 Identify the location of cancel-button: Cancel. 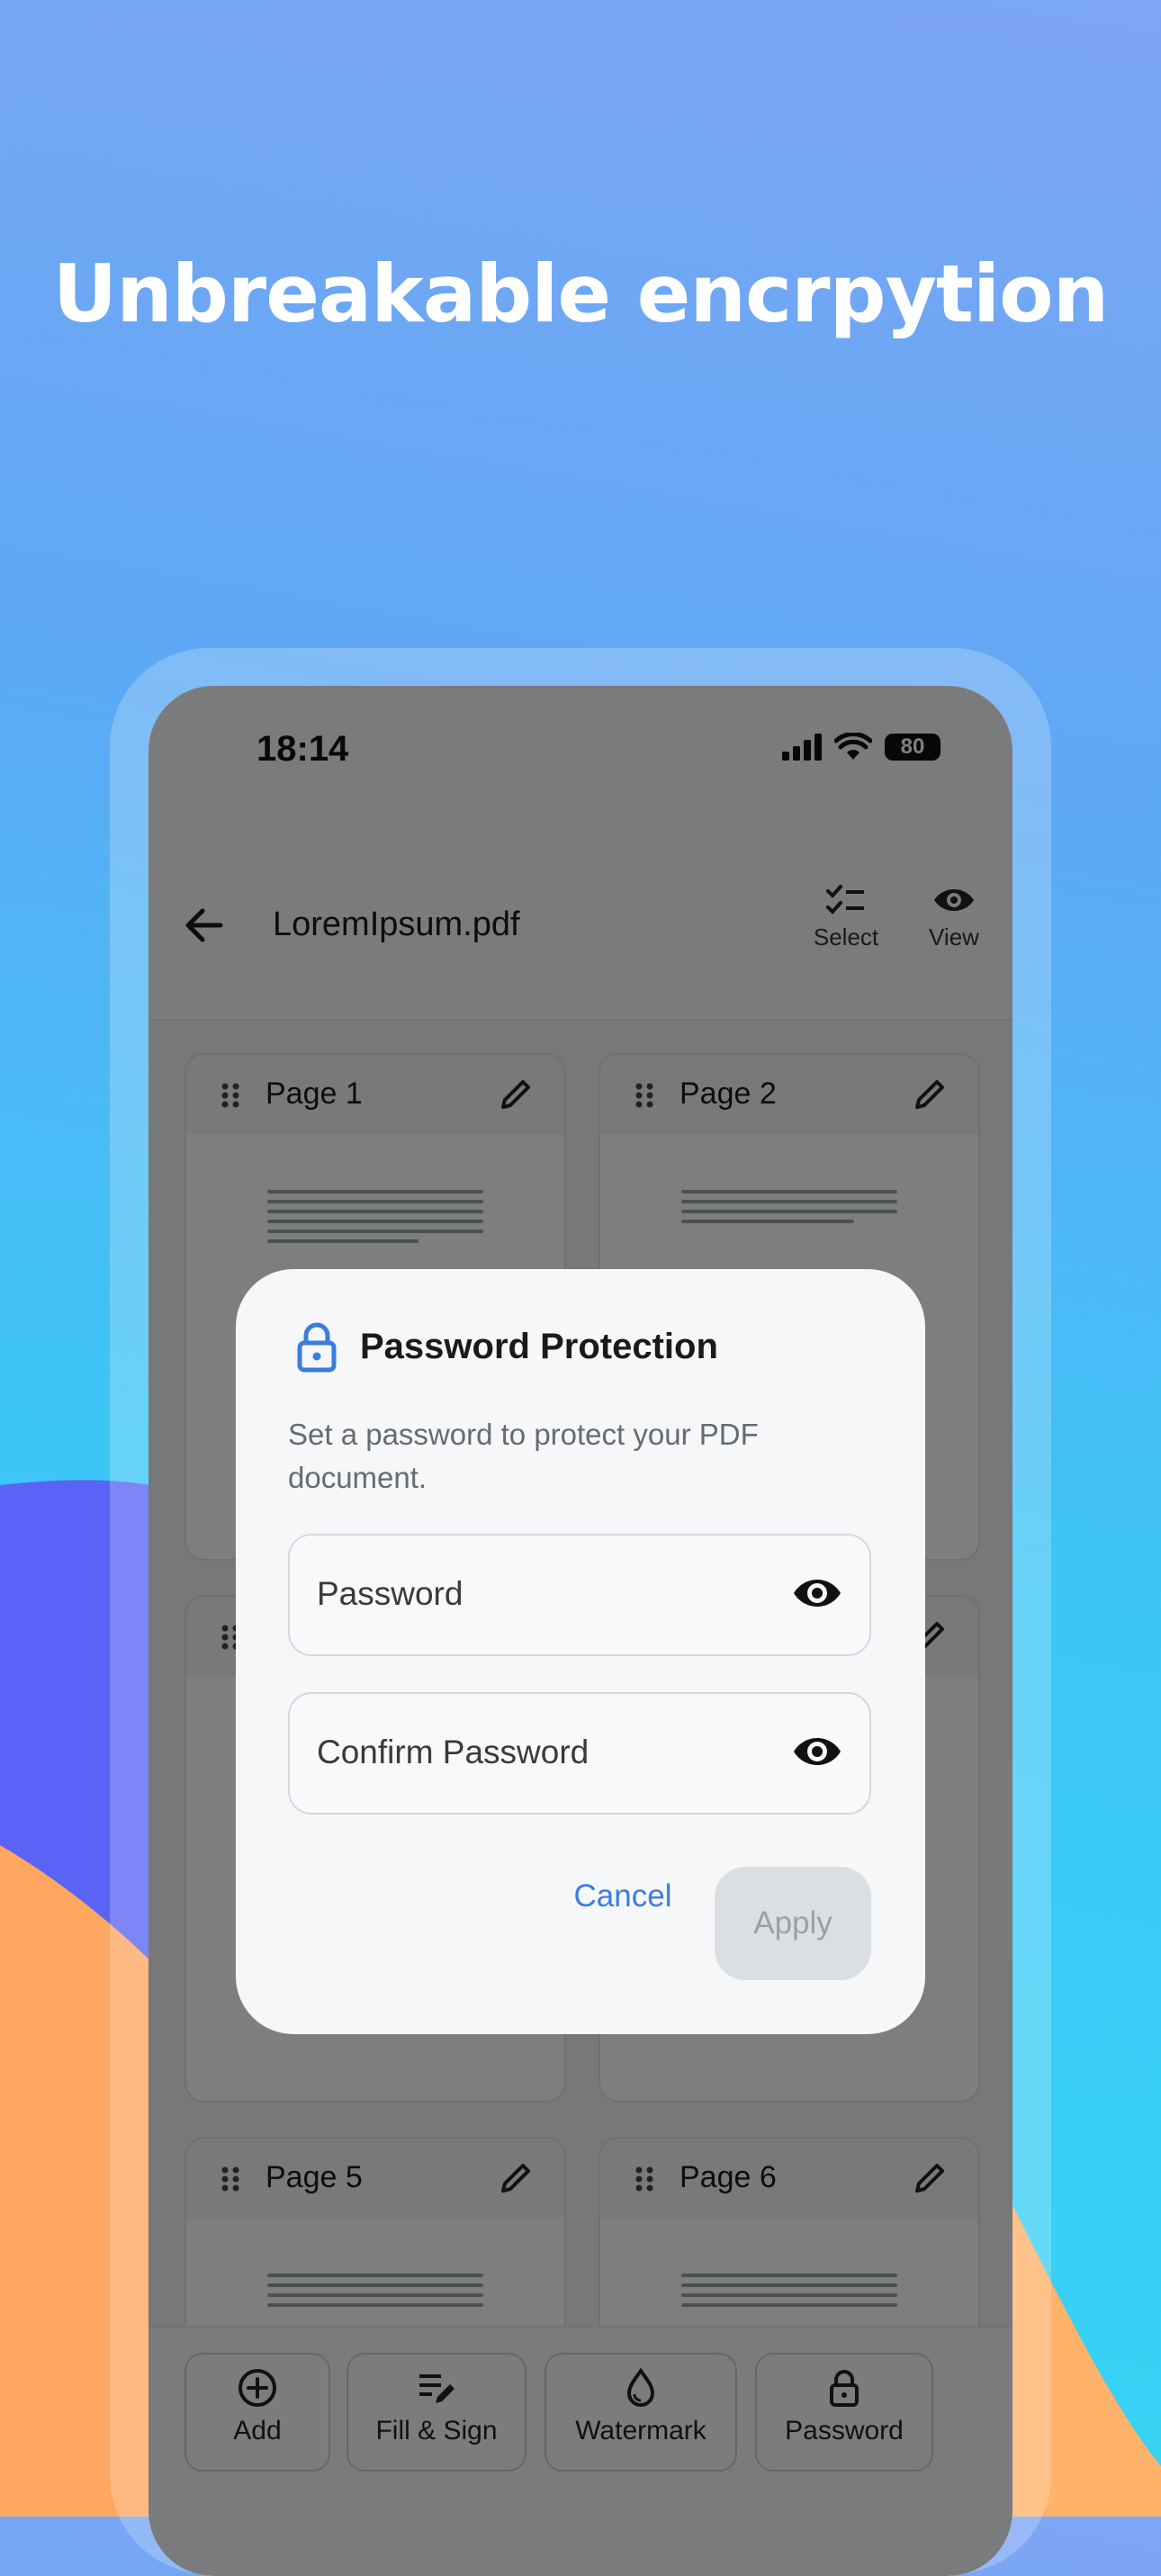
(623, 1896).